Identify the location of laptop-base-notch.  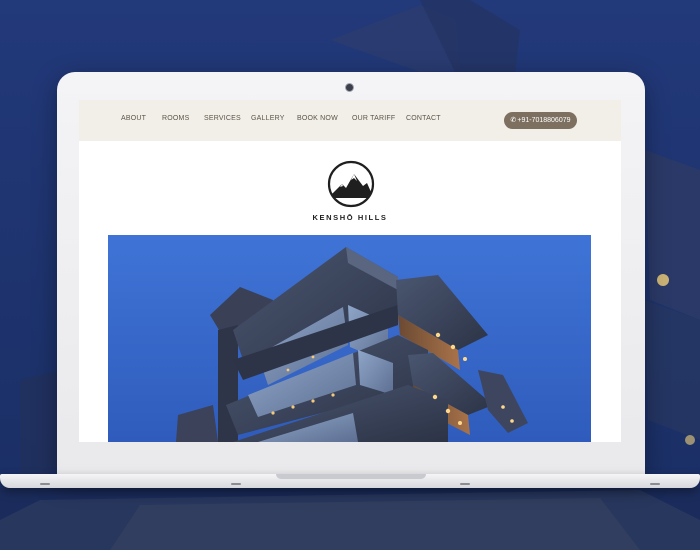
(351, 476).